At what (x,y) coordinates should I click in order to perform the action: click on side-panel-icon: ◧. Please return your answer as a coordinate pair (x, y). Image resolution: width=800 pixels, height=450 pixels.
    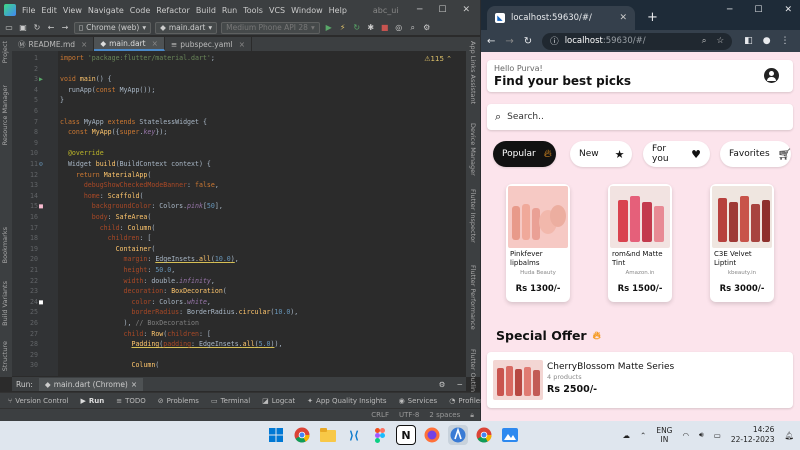
    Looking at the image, I should click on (748, 41).